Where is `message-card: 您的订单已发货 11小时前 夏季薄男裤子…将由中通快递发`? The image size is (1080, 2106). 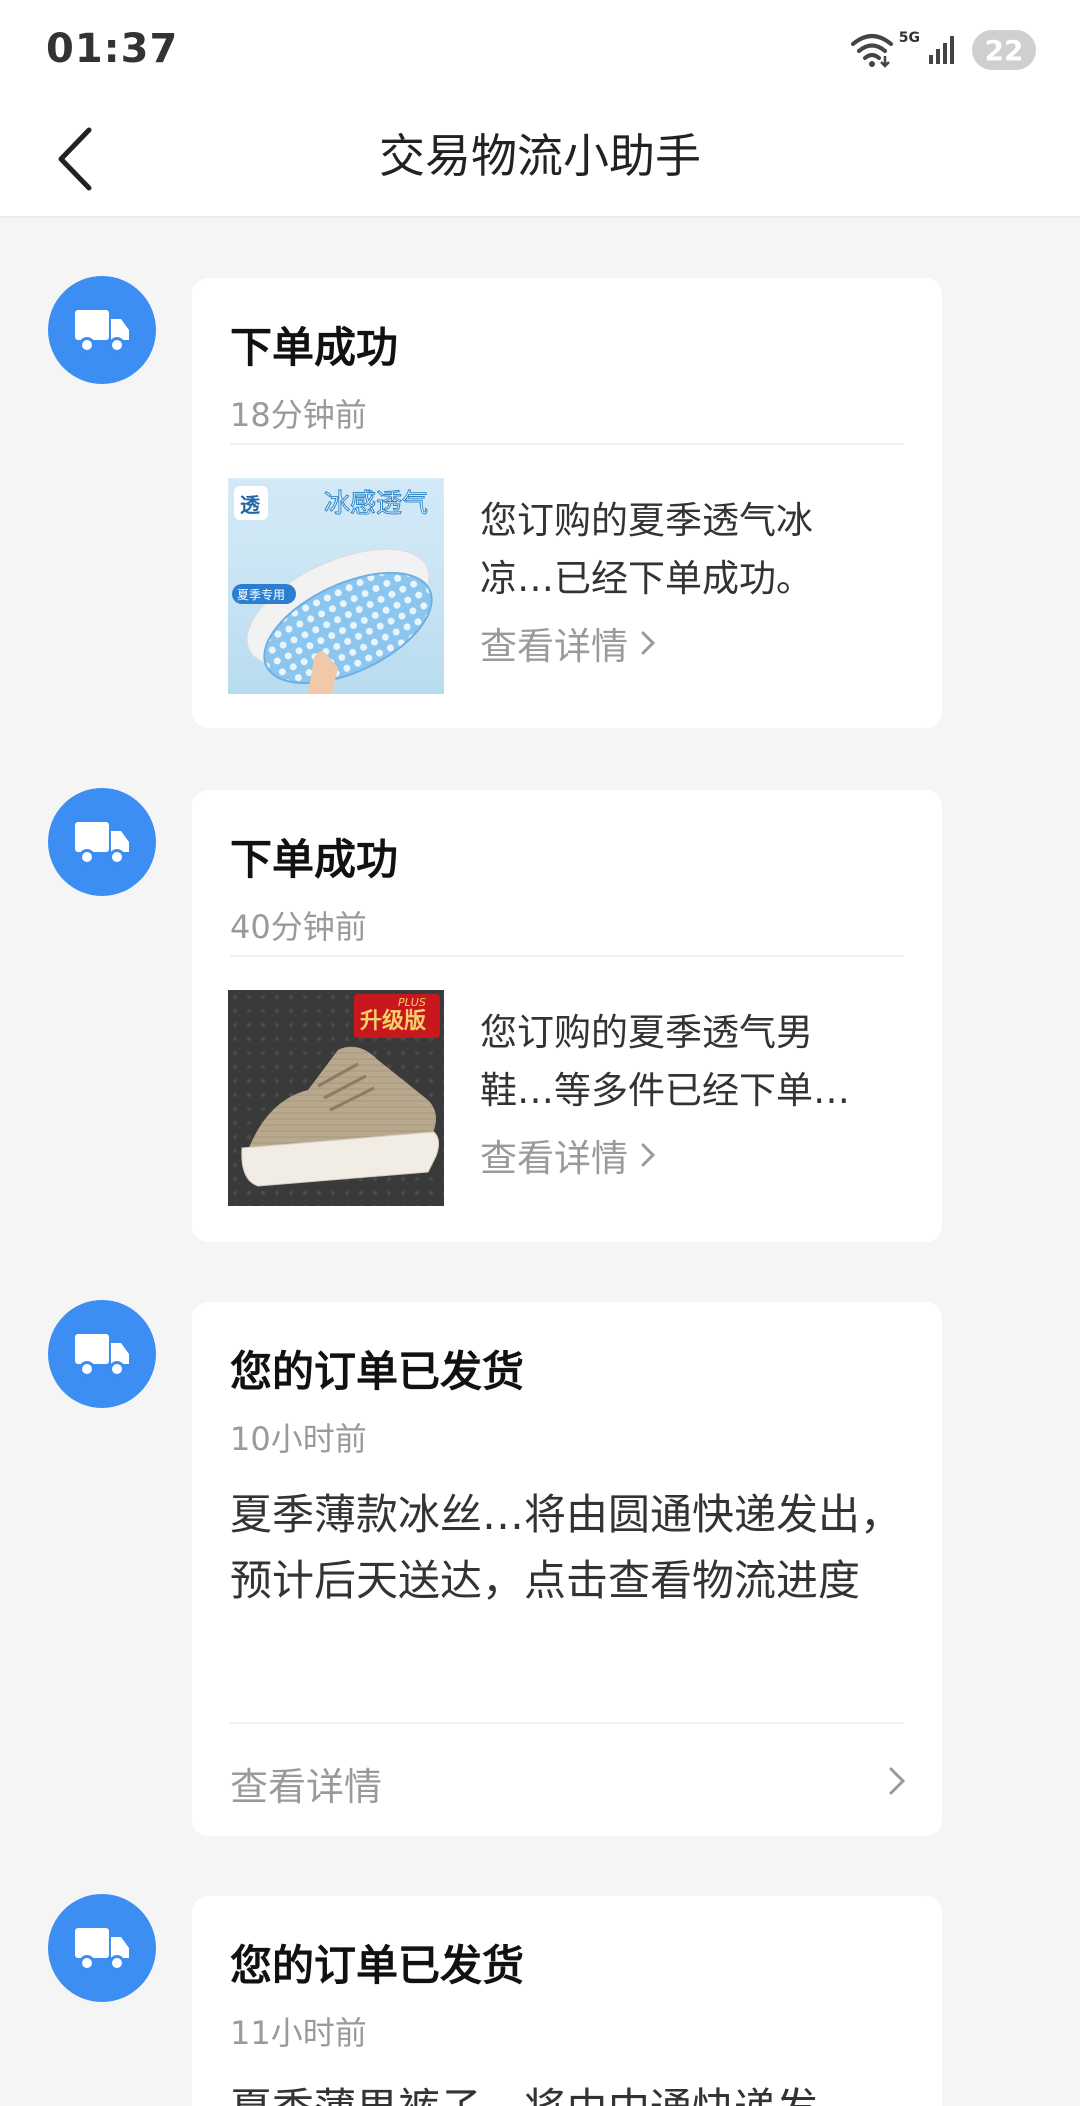
message-card: 您的订单已发货 11小时前 夏季薄男裤子…将由中通快递发 is located at coordinates (567, 2001).